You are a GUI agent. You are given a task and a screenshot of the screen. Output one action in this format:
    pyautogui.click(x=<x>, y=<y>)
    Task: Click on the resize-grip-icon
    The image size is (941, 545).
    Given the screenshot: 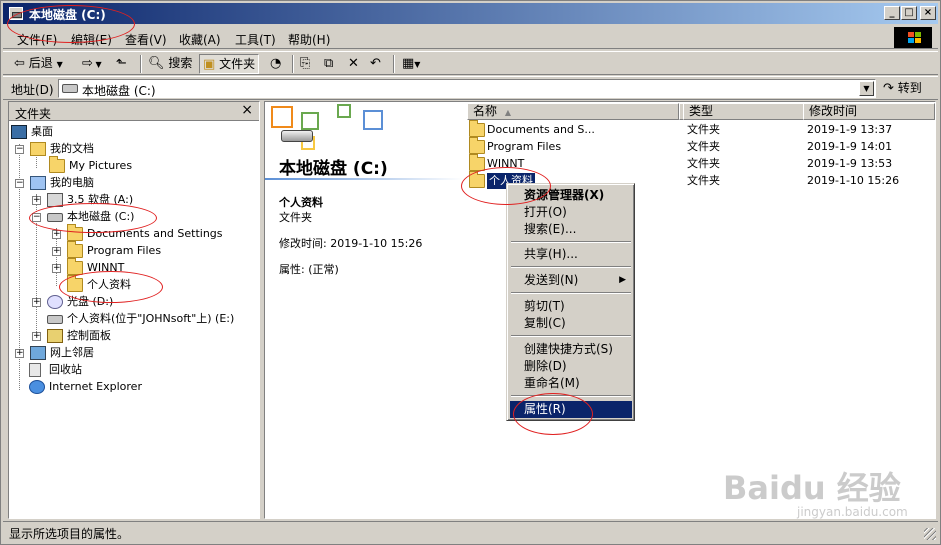 What is the action you would take?
    pyautogui.click(x=930, y=534)
    